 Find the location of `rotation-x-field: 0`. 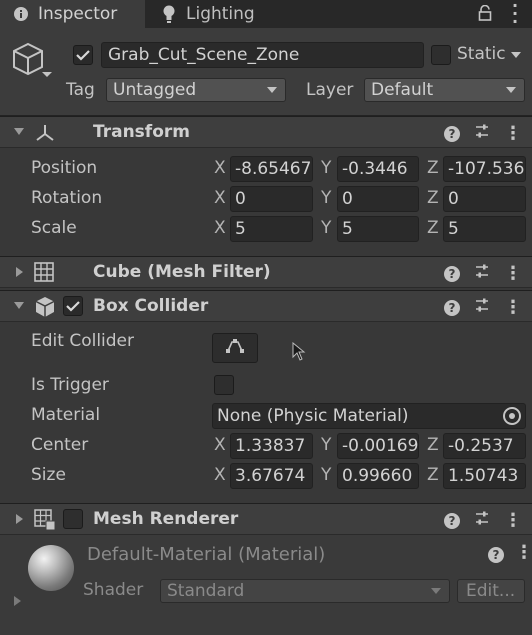

rotation-x-field: 0 is located at coordinates (271, 199).